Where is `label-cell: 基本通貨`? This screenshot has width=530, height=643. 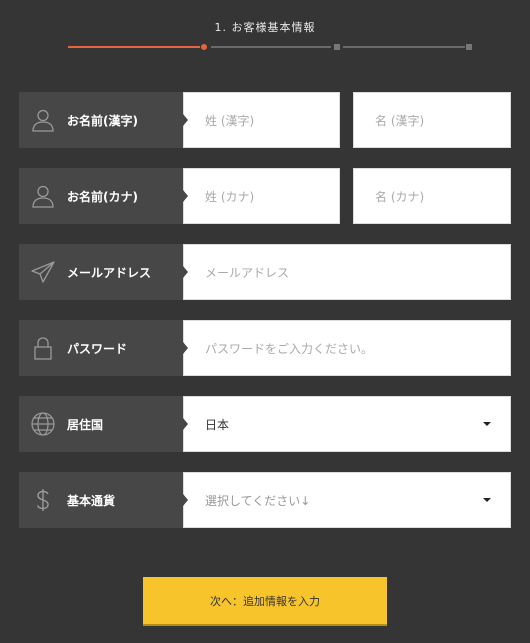 label-cell: 基本通貨 is located at coordinates (101, 500).